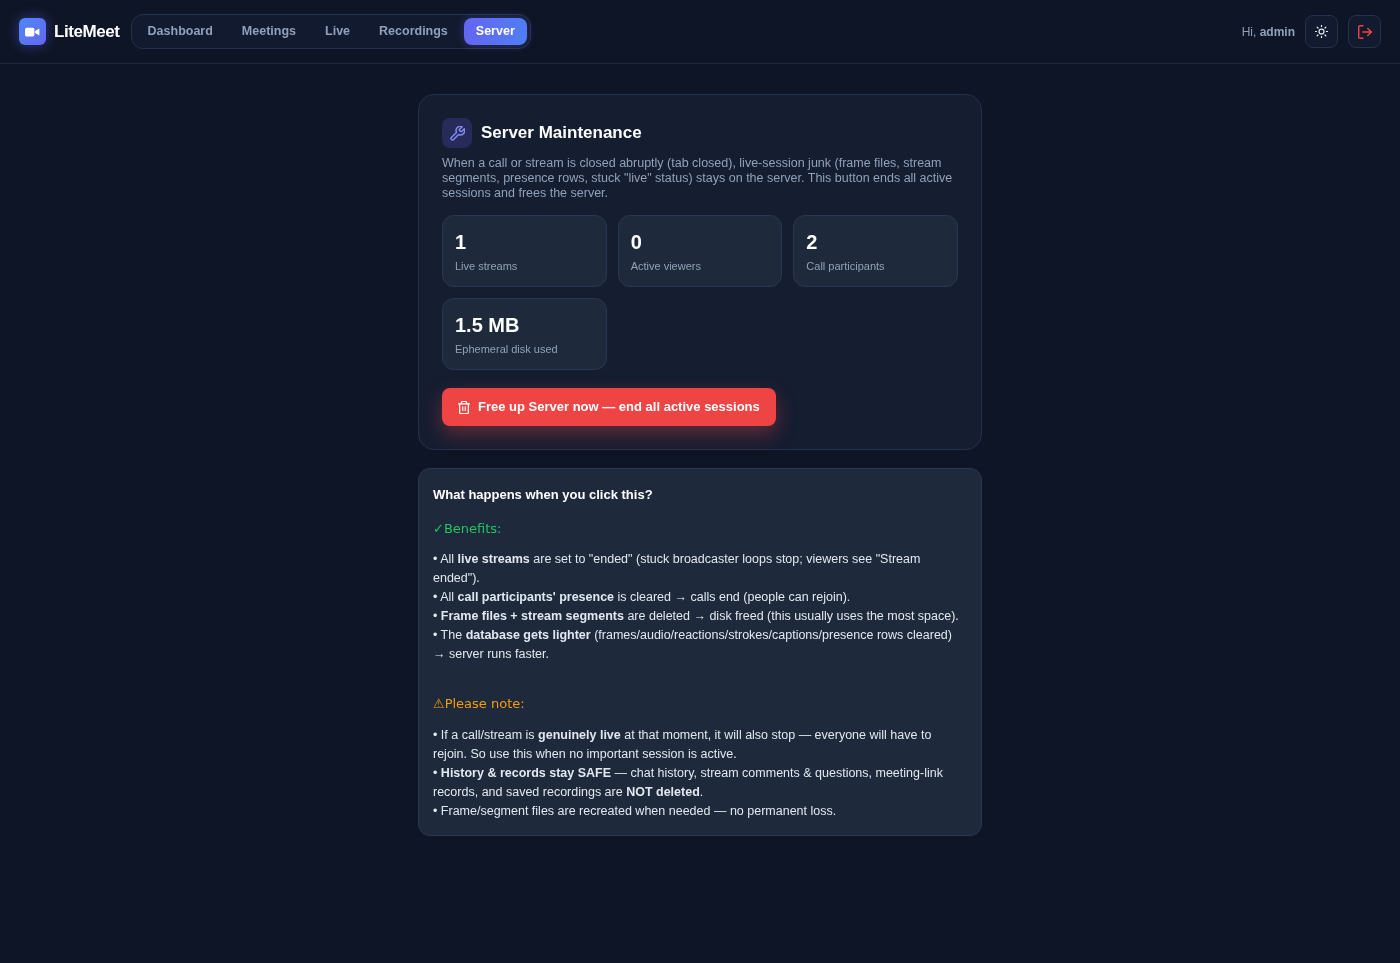  I want to click on sun-icon, so click(1321, 31).